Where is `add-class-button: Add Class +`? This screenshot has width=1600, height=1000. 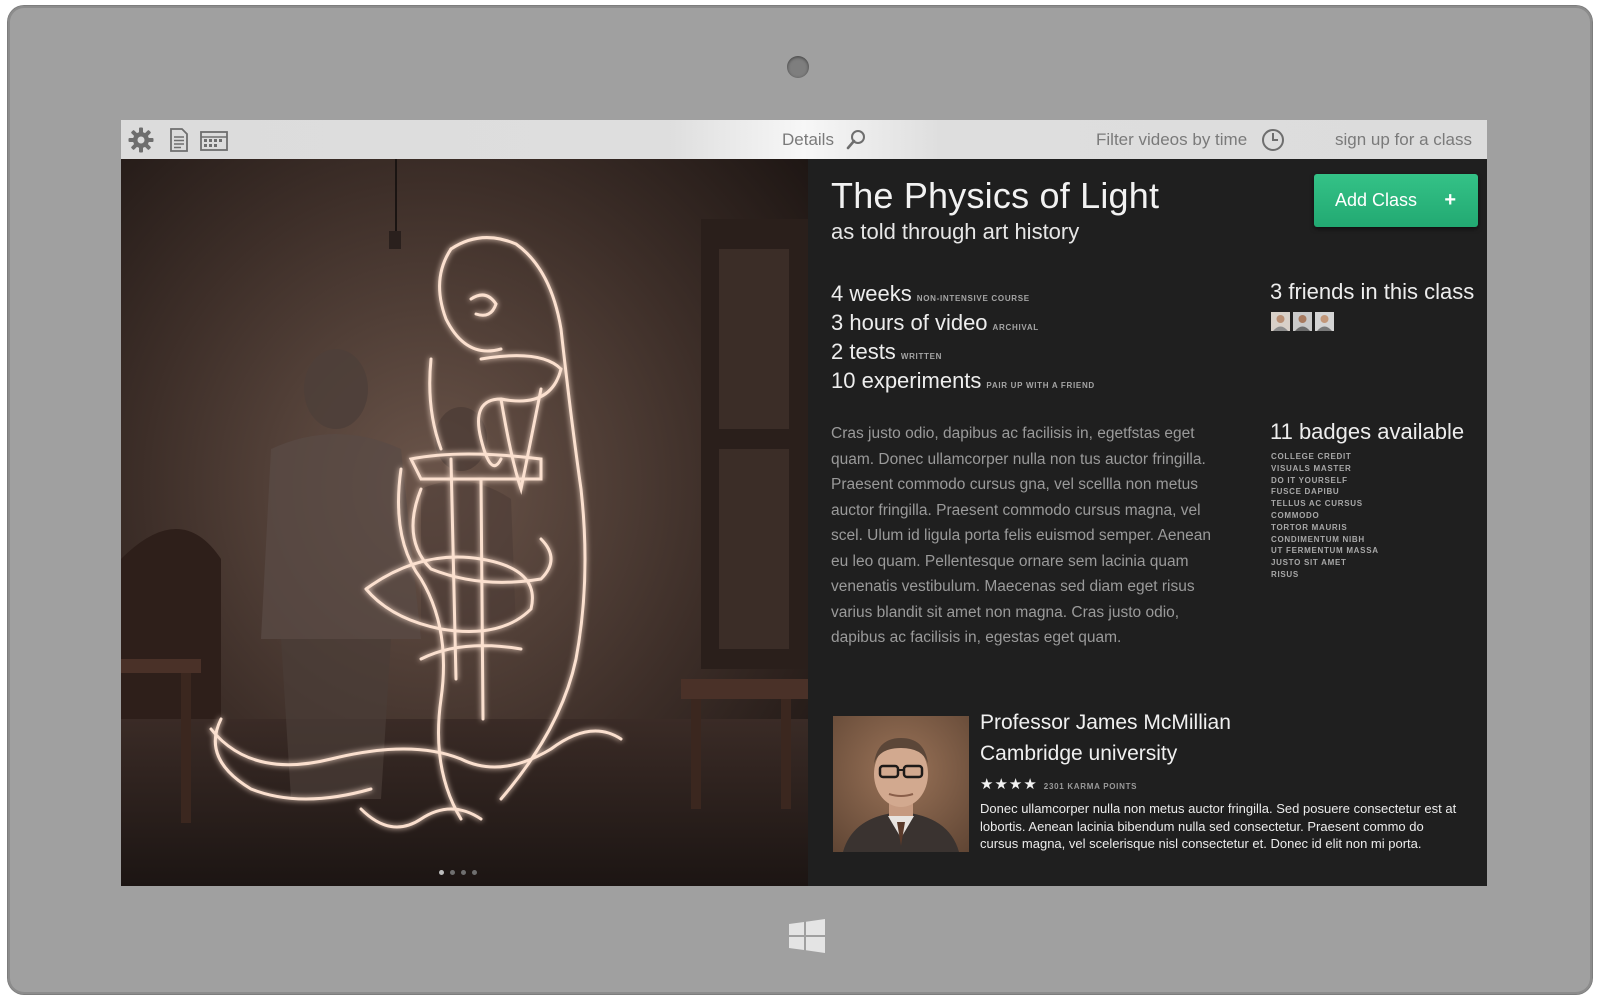
add-class-button: Add Class + is located at coordinates (1396, 200).